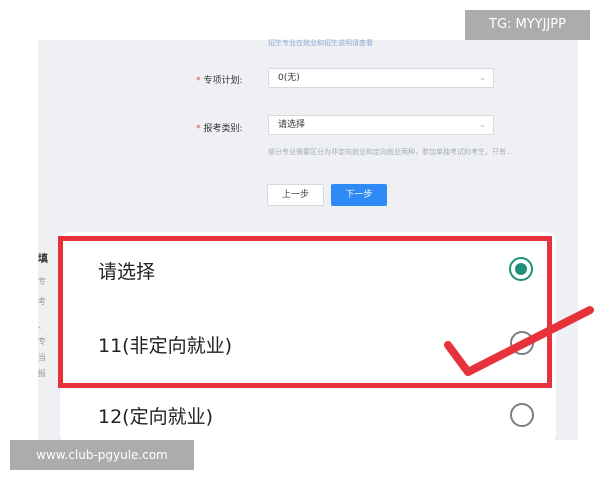 This screenshot has width=600, height=480. I want to click on watermark-tag: TG: MYYJJPP, so click(527, 25).